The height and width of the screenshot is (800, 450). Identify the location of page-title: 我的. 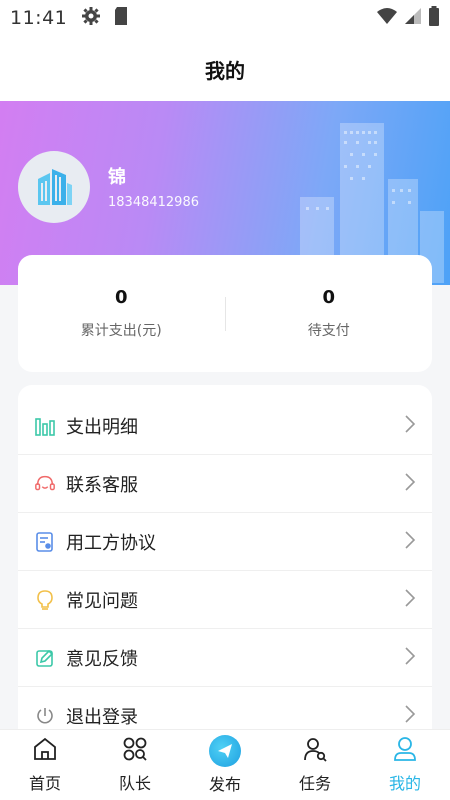
(225, 70).